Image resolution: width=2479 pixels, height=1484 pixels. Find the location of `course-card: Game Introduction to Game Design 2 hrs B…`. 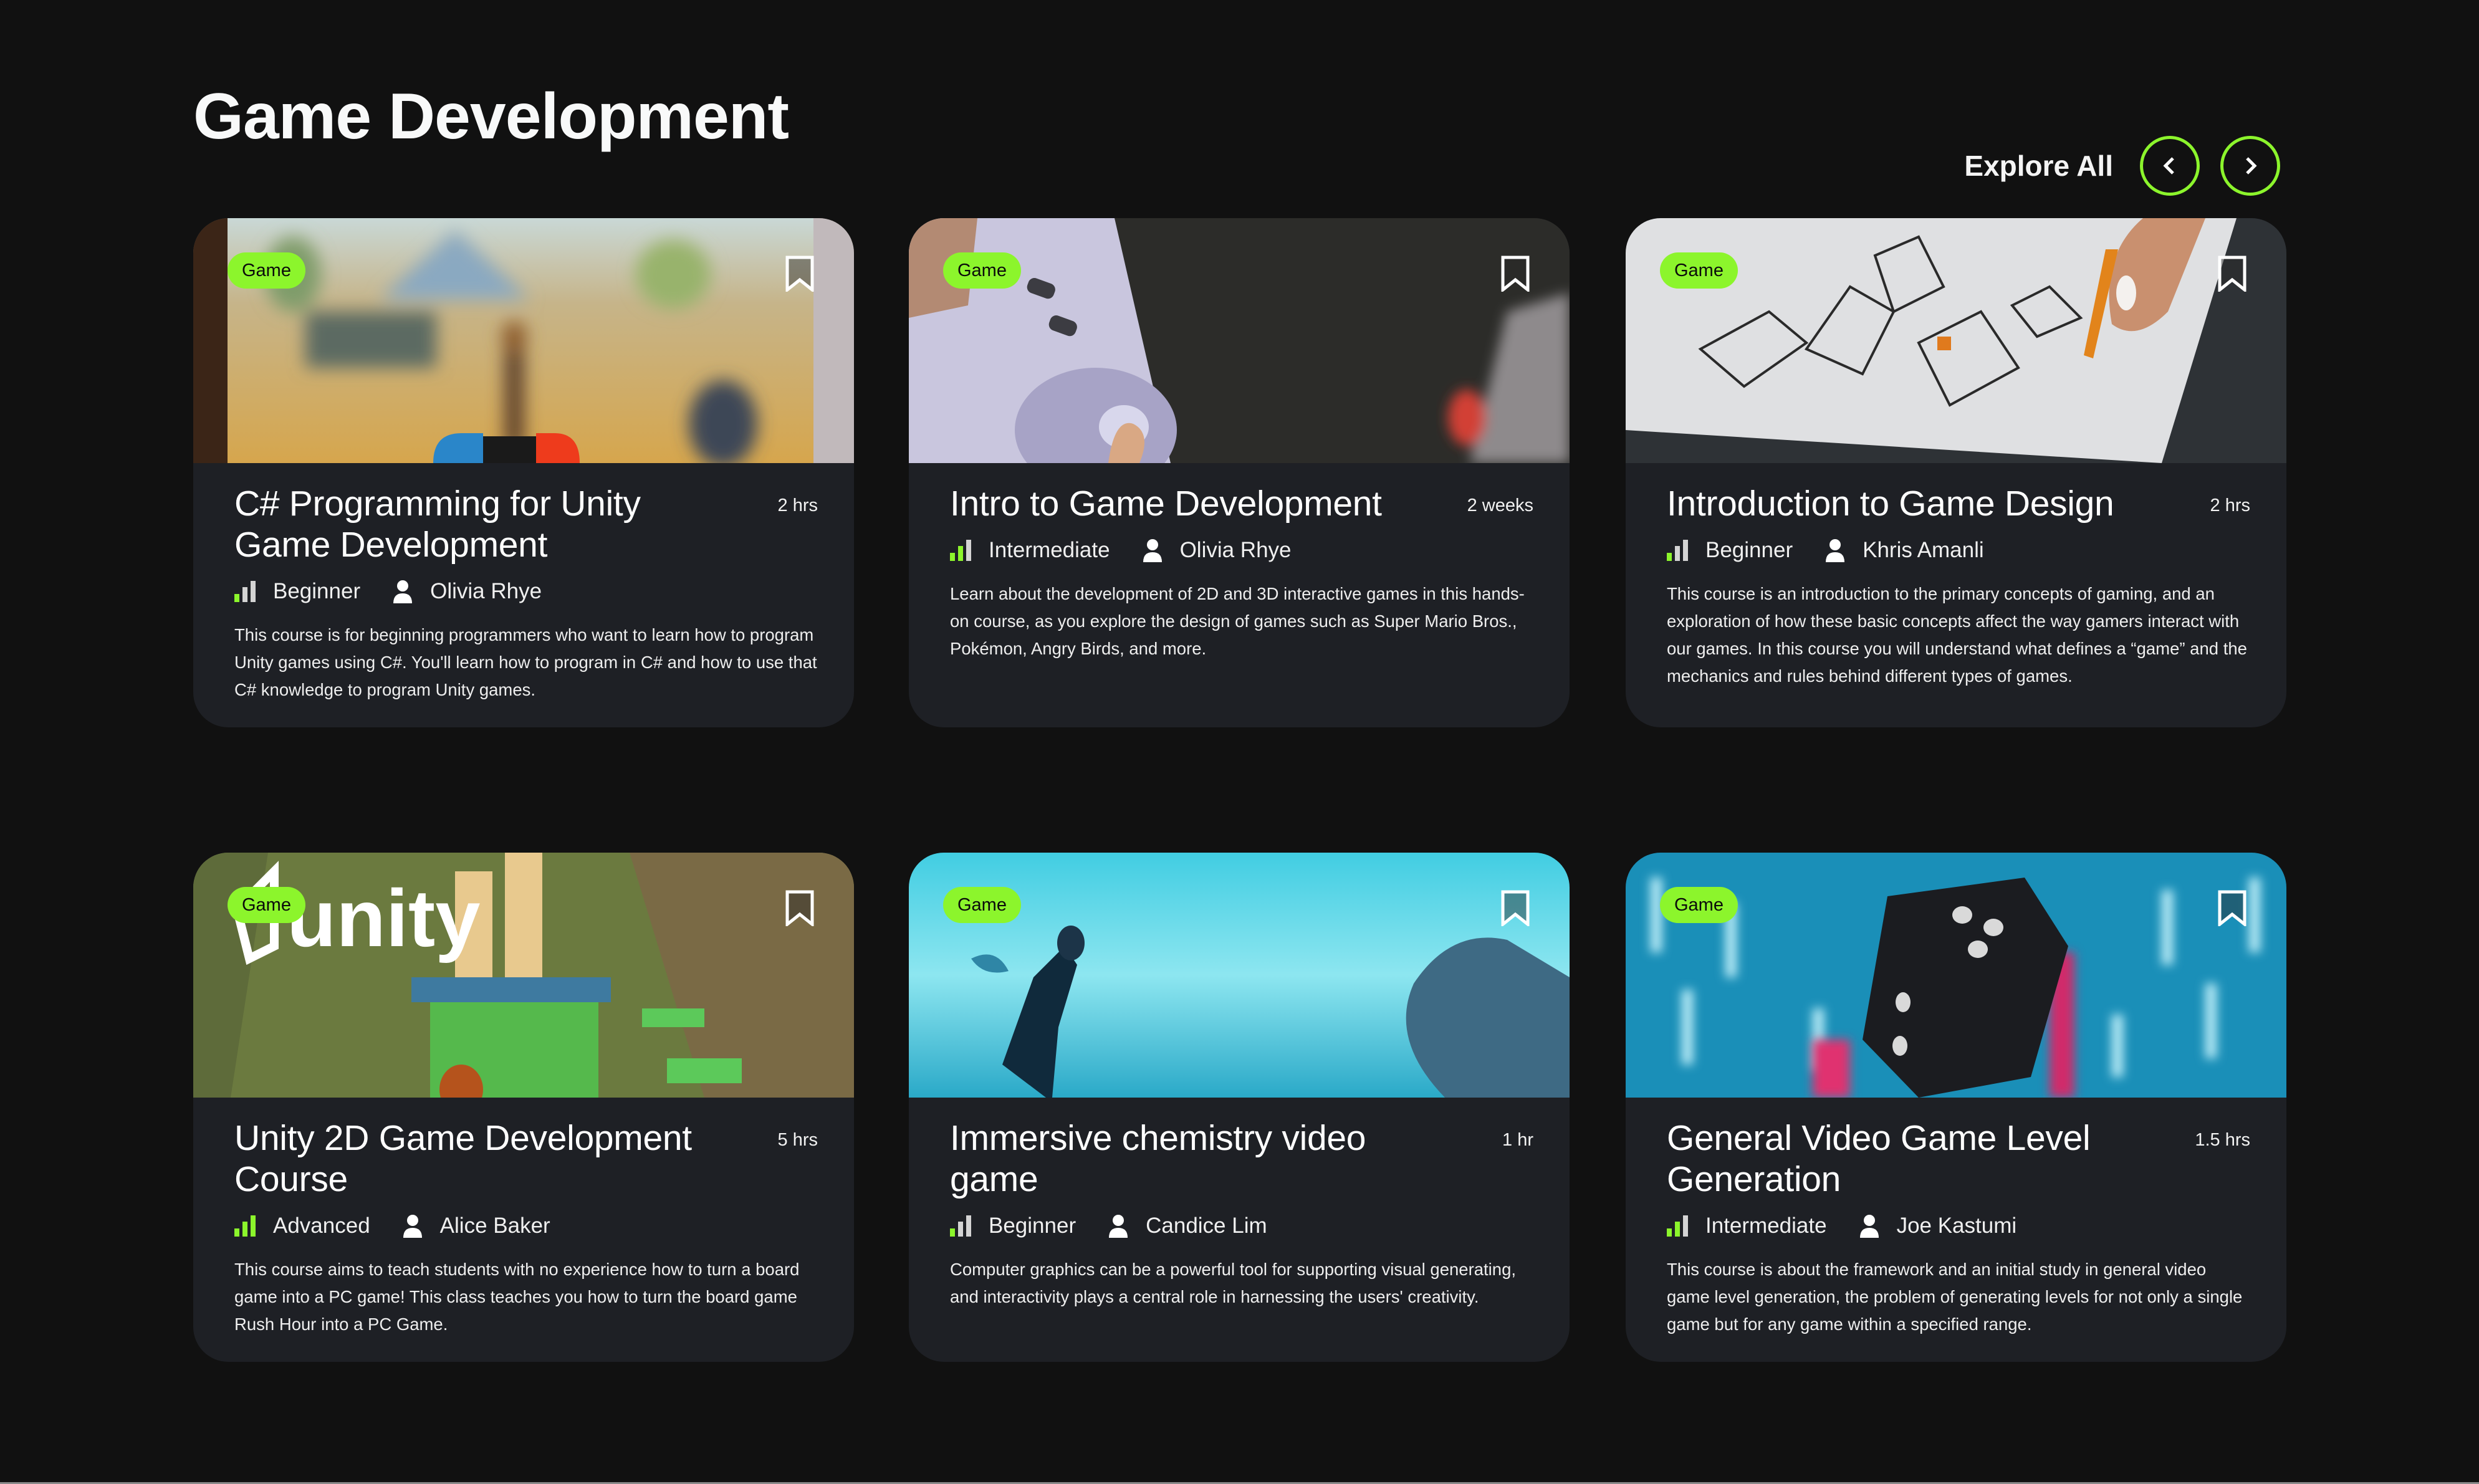

course-card: Game Introduction to Game Design 2 hrs B… is located at coordinates (1956, 472).